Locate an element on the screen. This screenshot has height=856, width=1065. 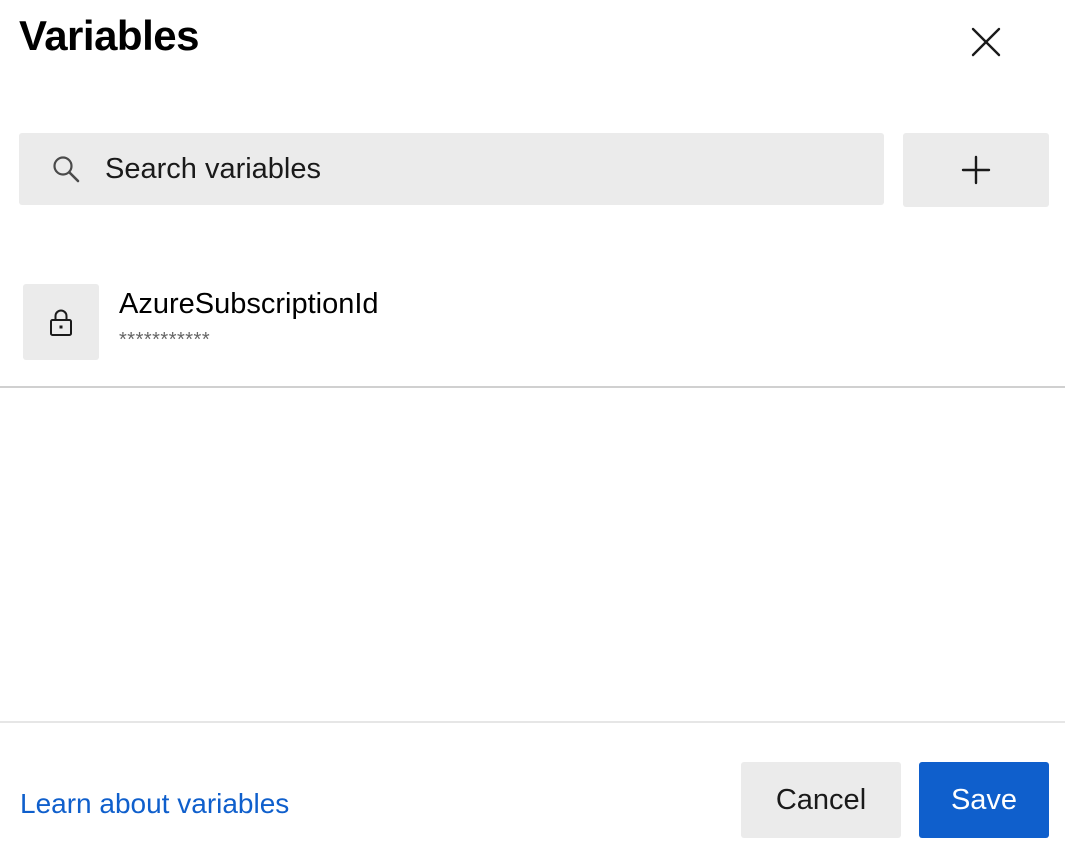
variable-name: AzureSubscriptionId is located at coordinates (249, 304).